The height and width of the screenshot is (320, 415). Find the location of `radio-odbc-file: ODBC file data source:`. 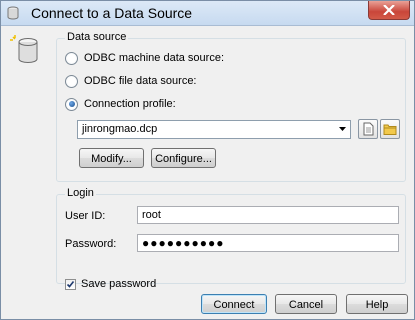

radio-odbc-file: ODBC file data source: is located at coordinates (131, 81).